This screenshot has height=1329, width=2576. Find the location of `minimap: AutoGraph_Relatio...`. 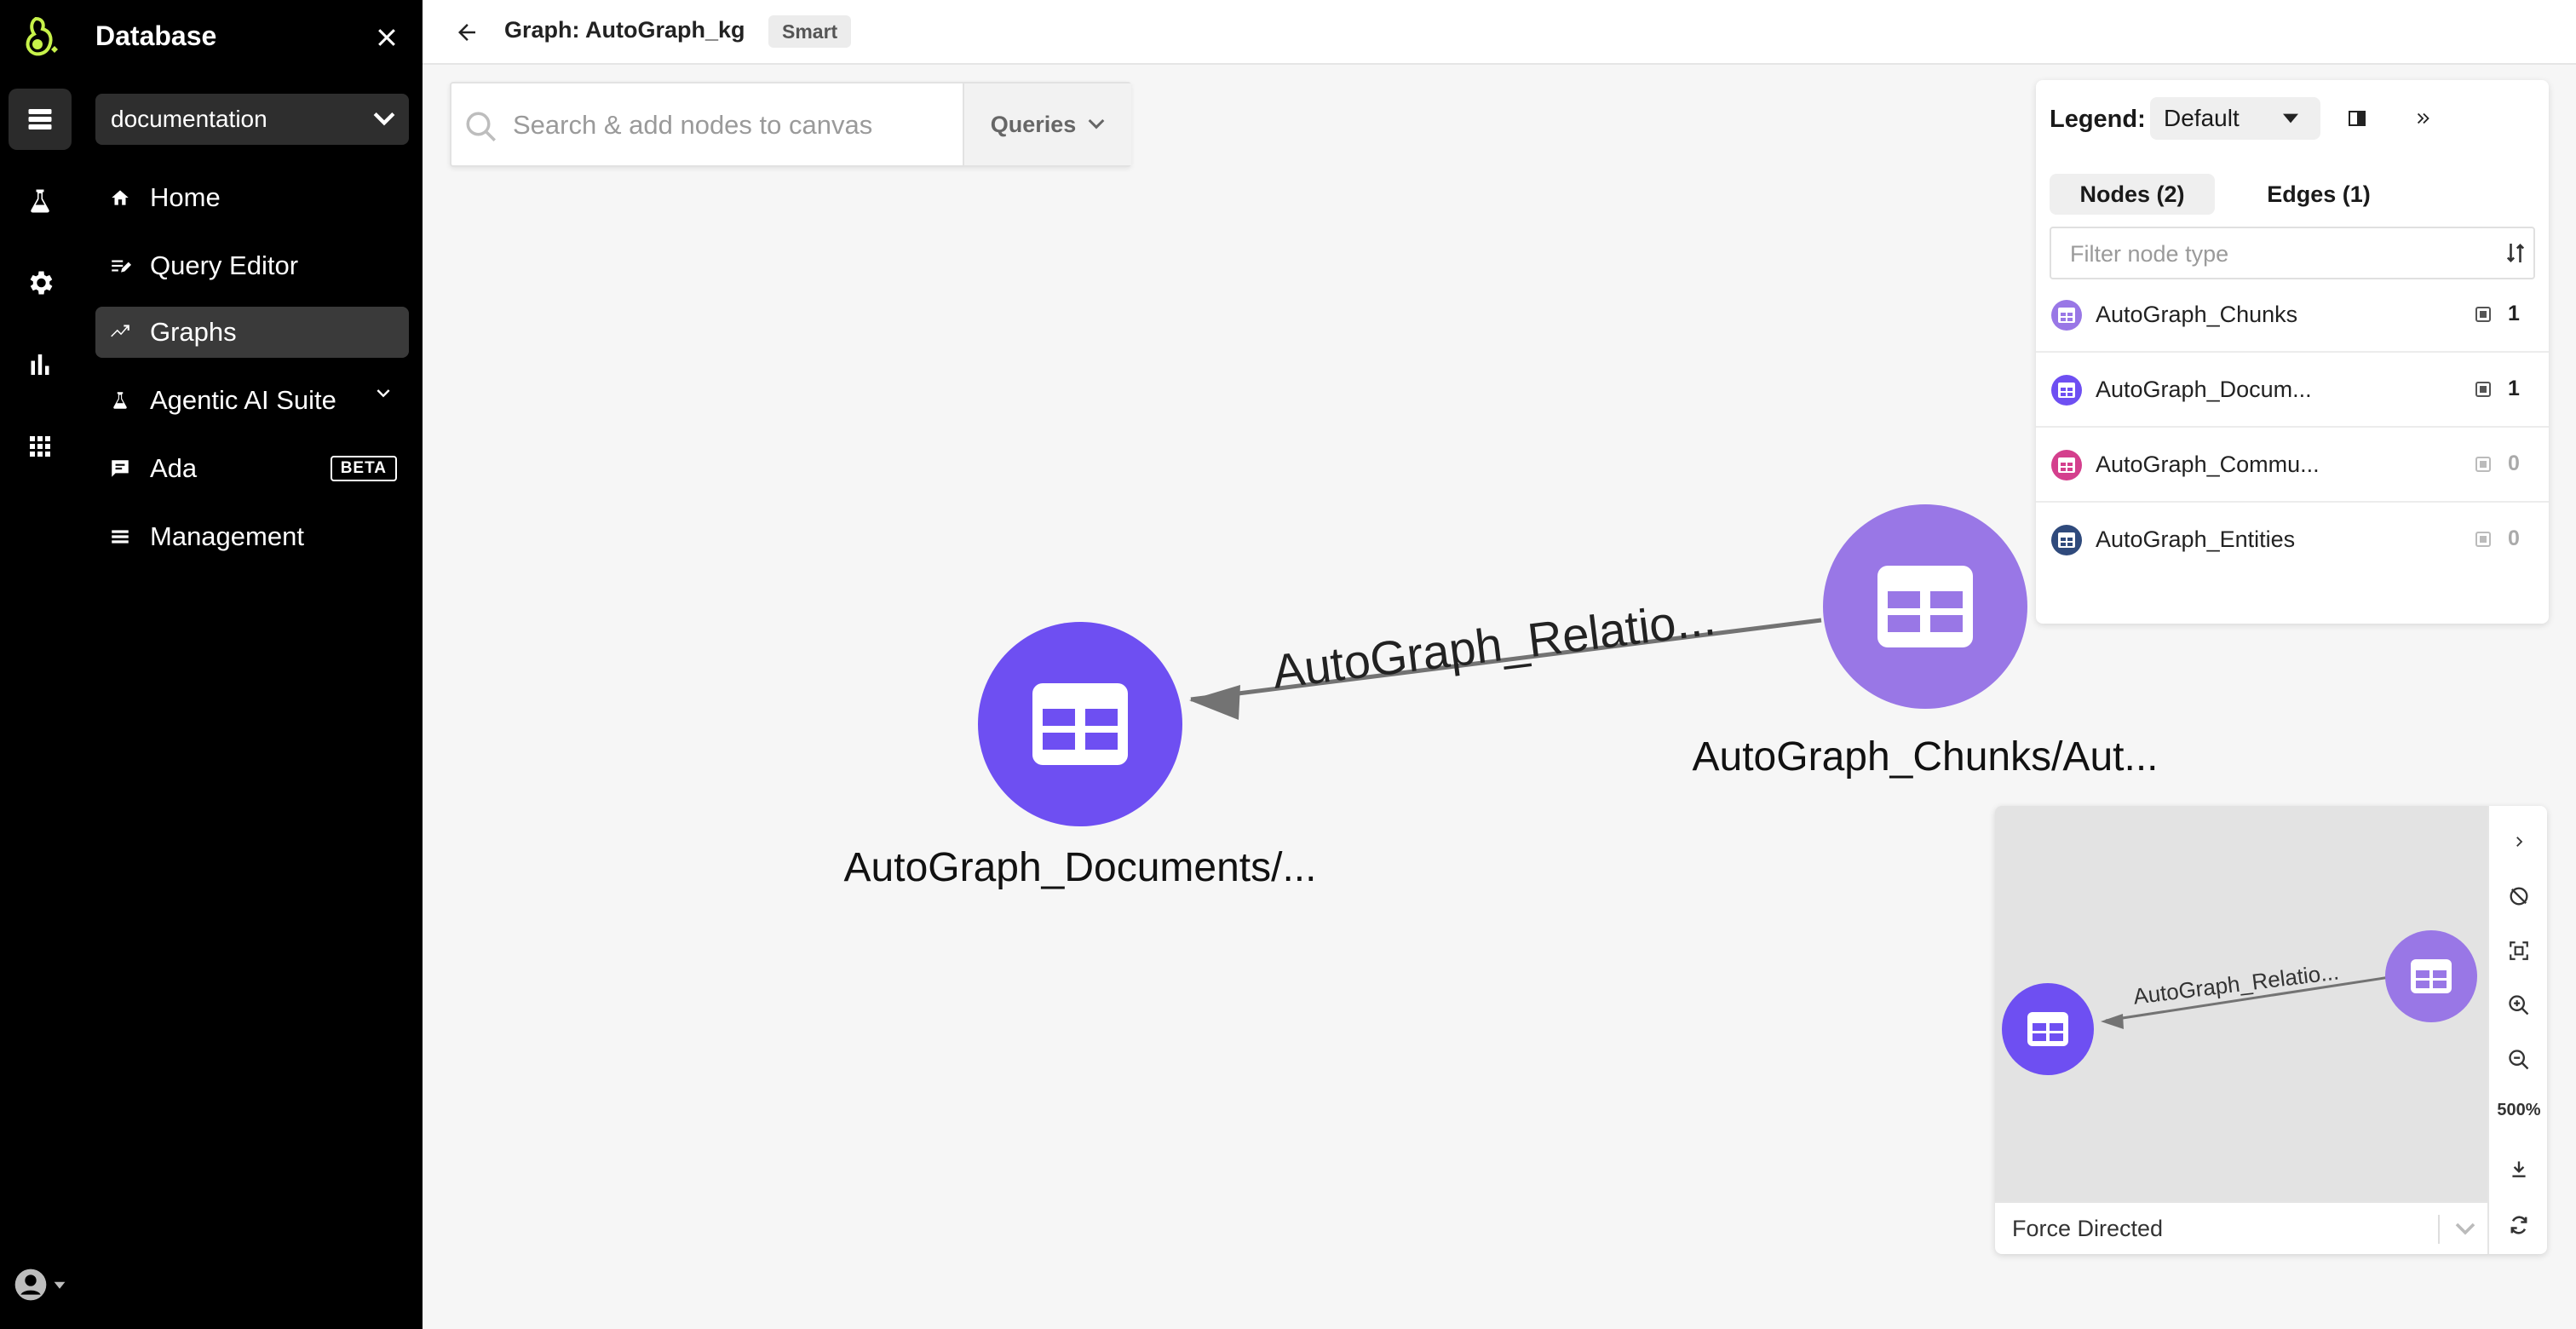

minimap: AutoGraph_Relatio... is located at coordinates (2241, 1004).